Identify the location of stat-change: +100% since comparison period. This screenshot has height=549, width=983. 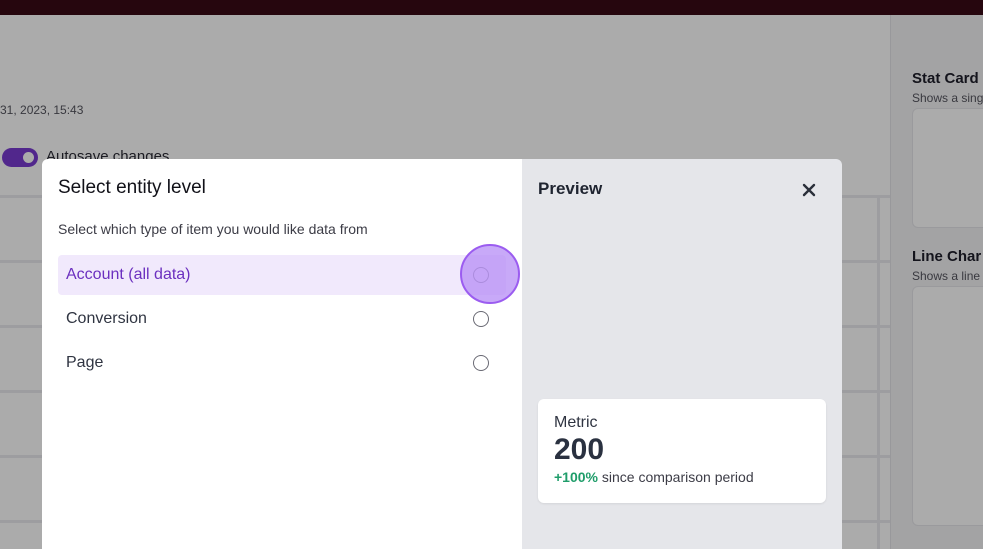
(654, 477).